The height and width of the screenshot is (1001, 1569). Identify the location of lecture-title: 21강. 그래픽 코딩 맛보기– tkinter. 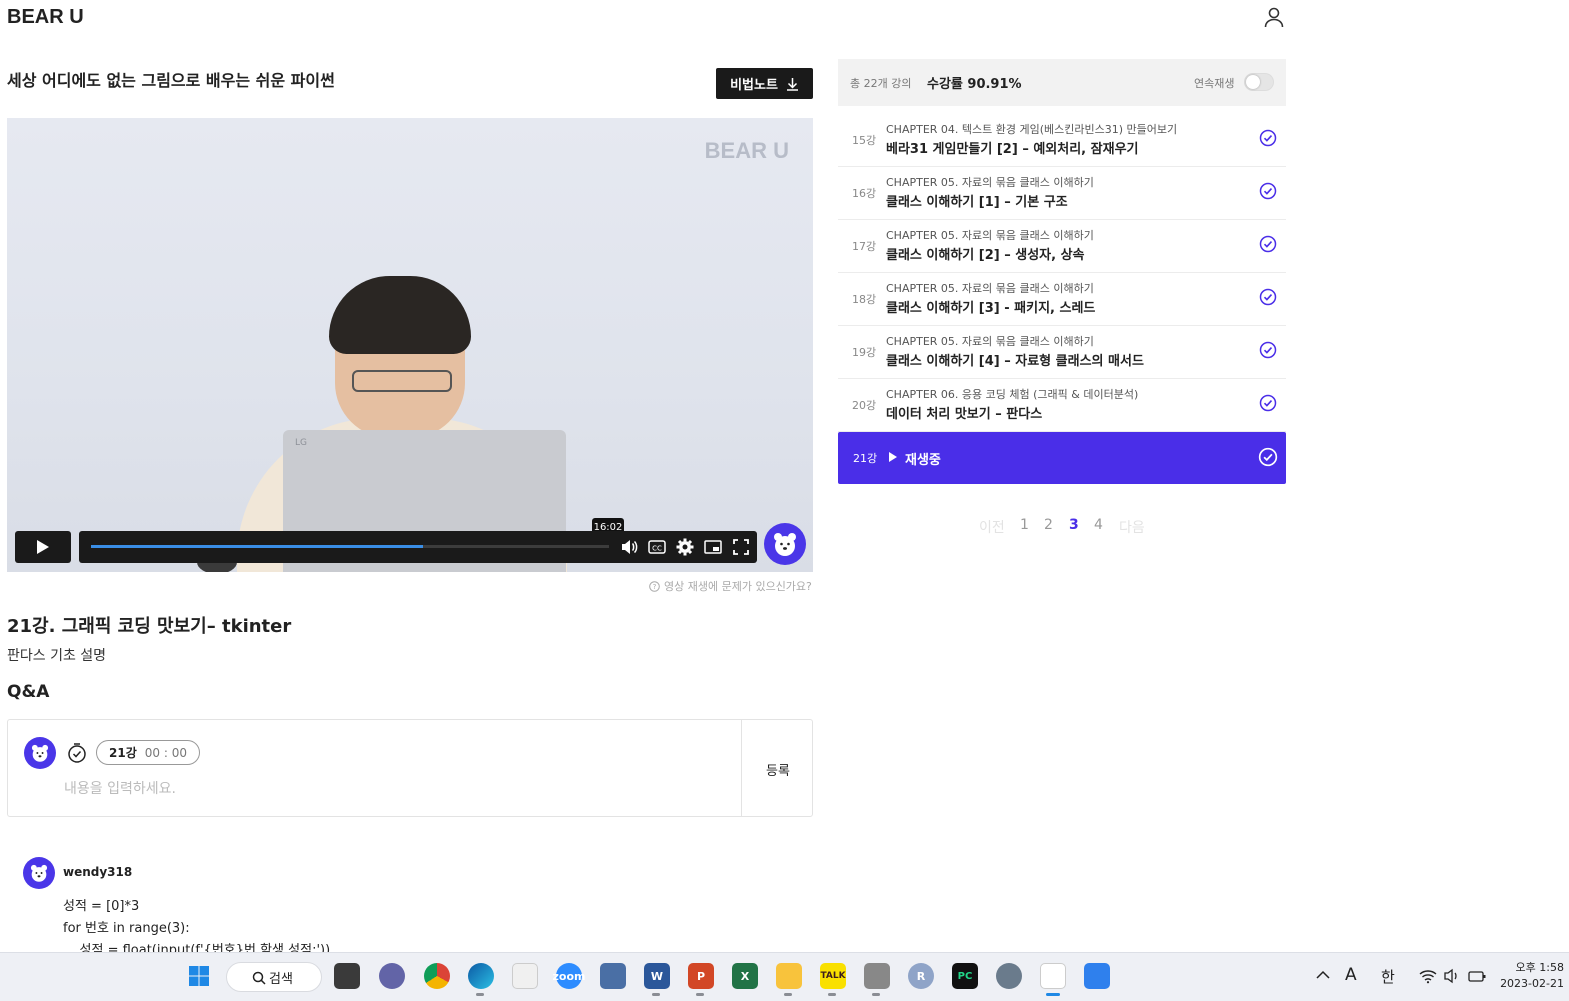
(149, 626).